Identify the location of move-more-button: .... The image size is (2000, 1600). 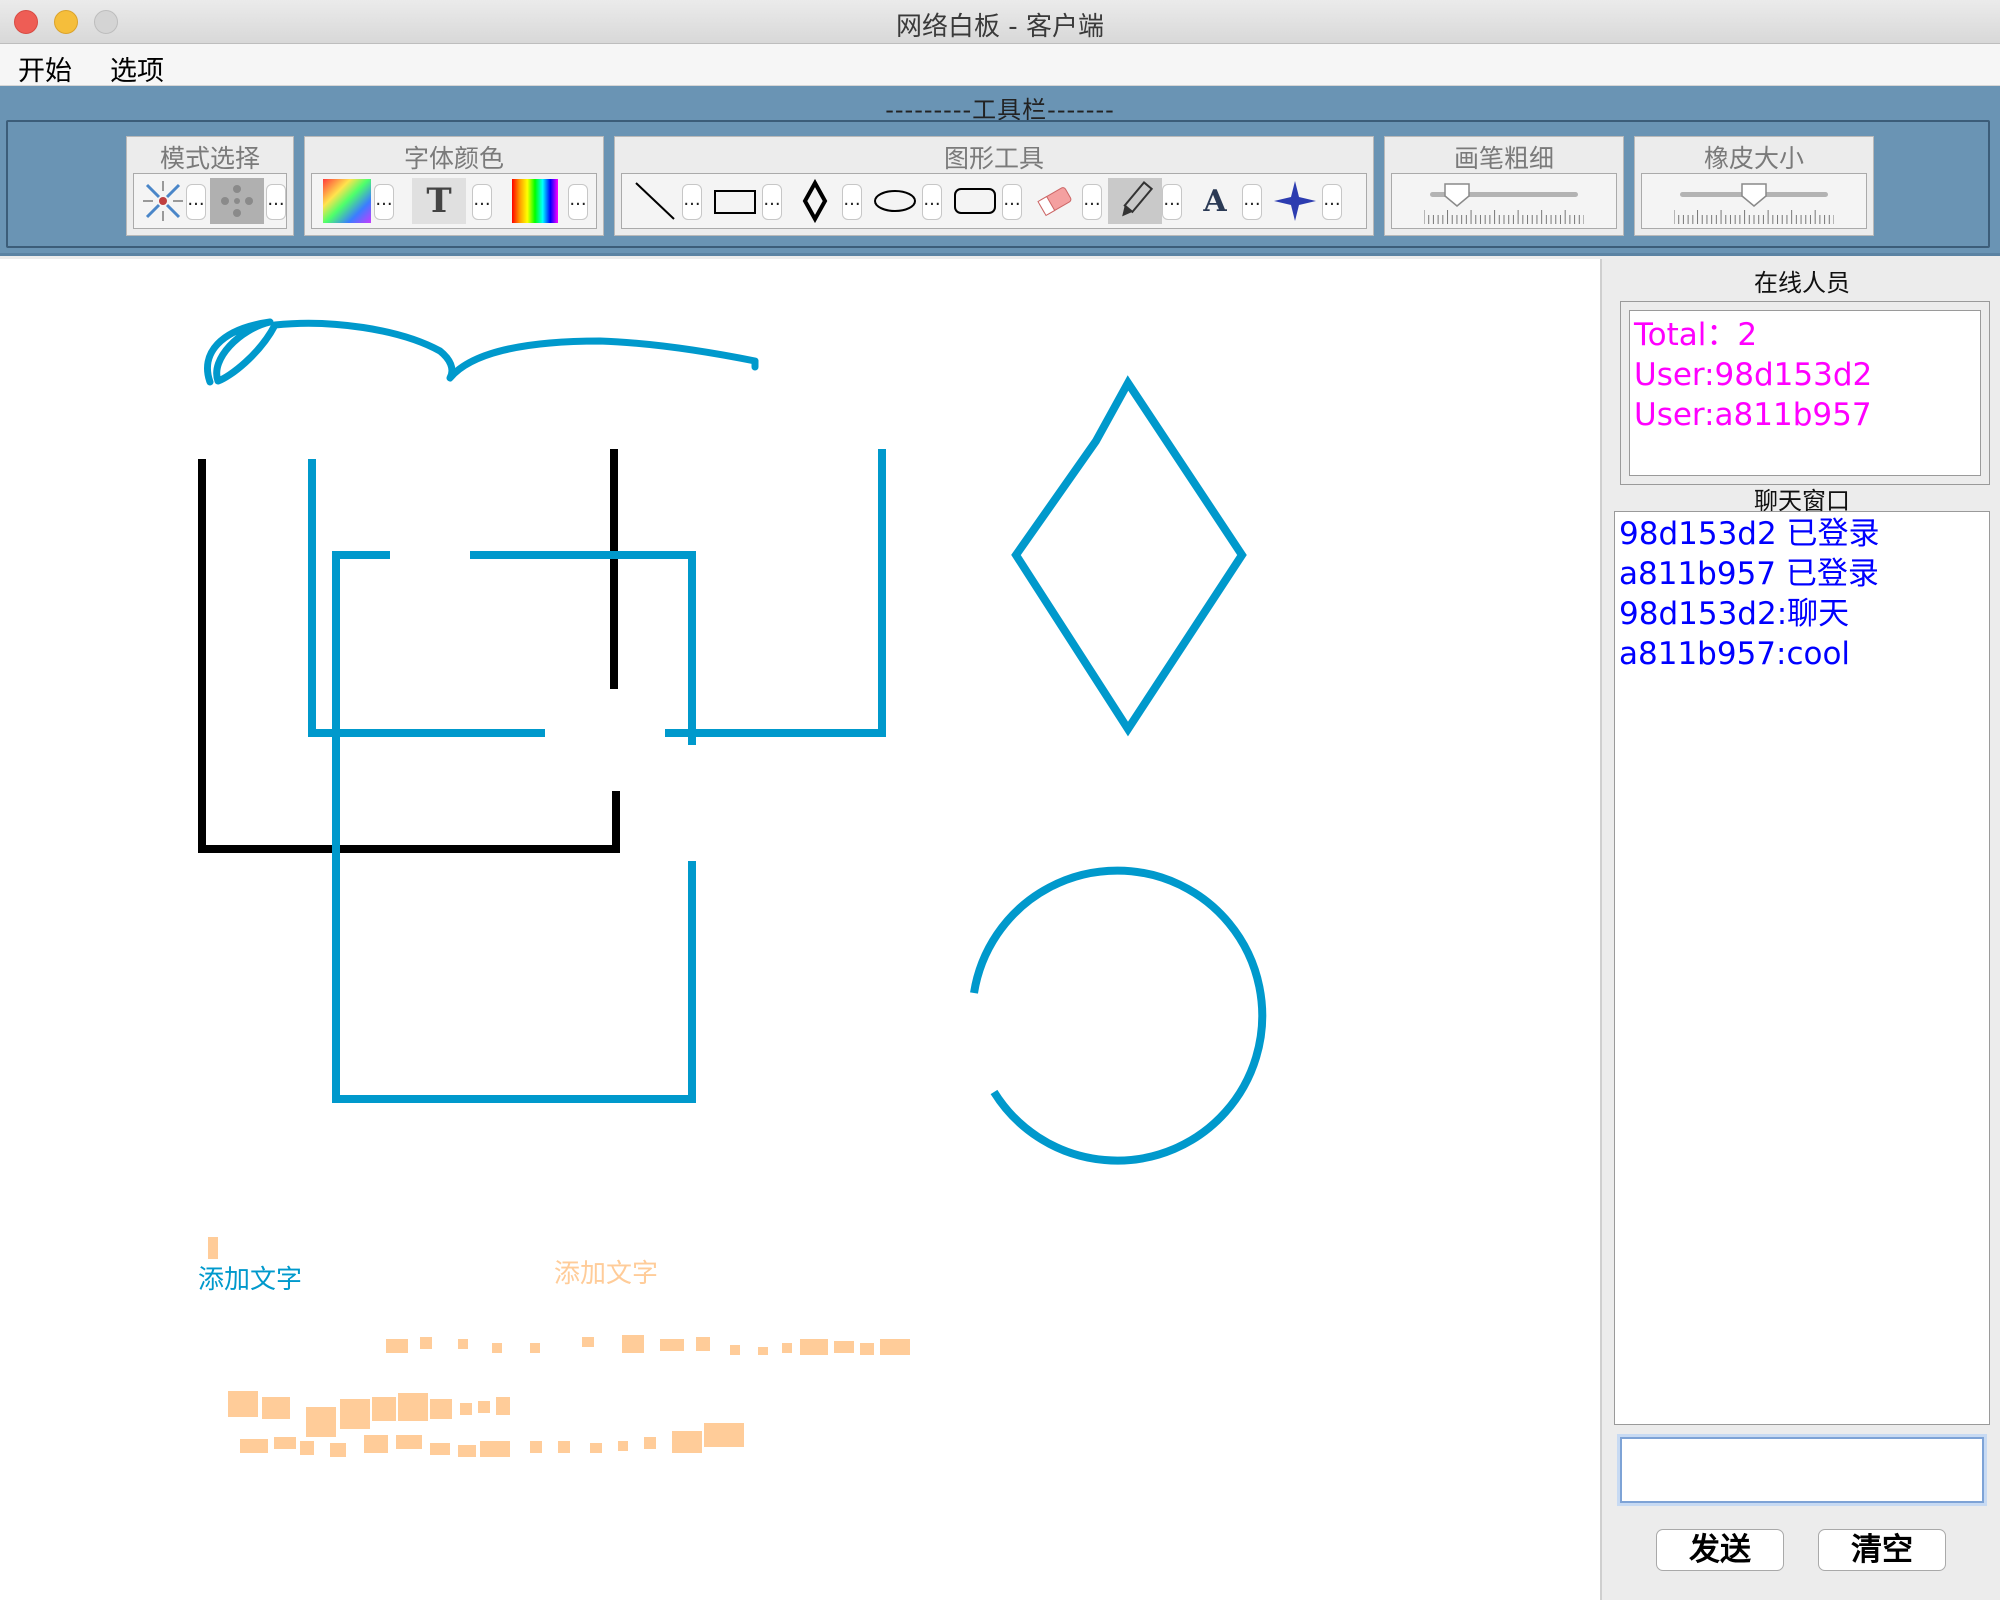
(276, 202).